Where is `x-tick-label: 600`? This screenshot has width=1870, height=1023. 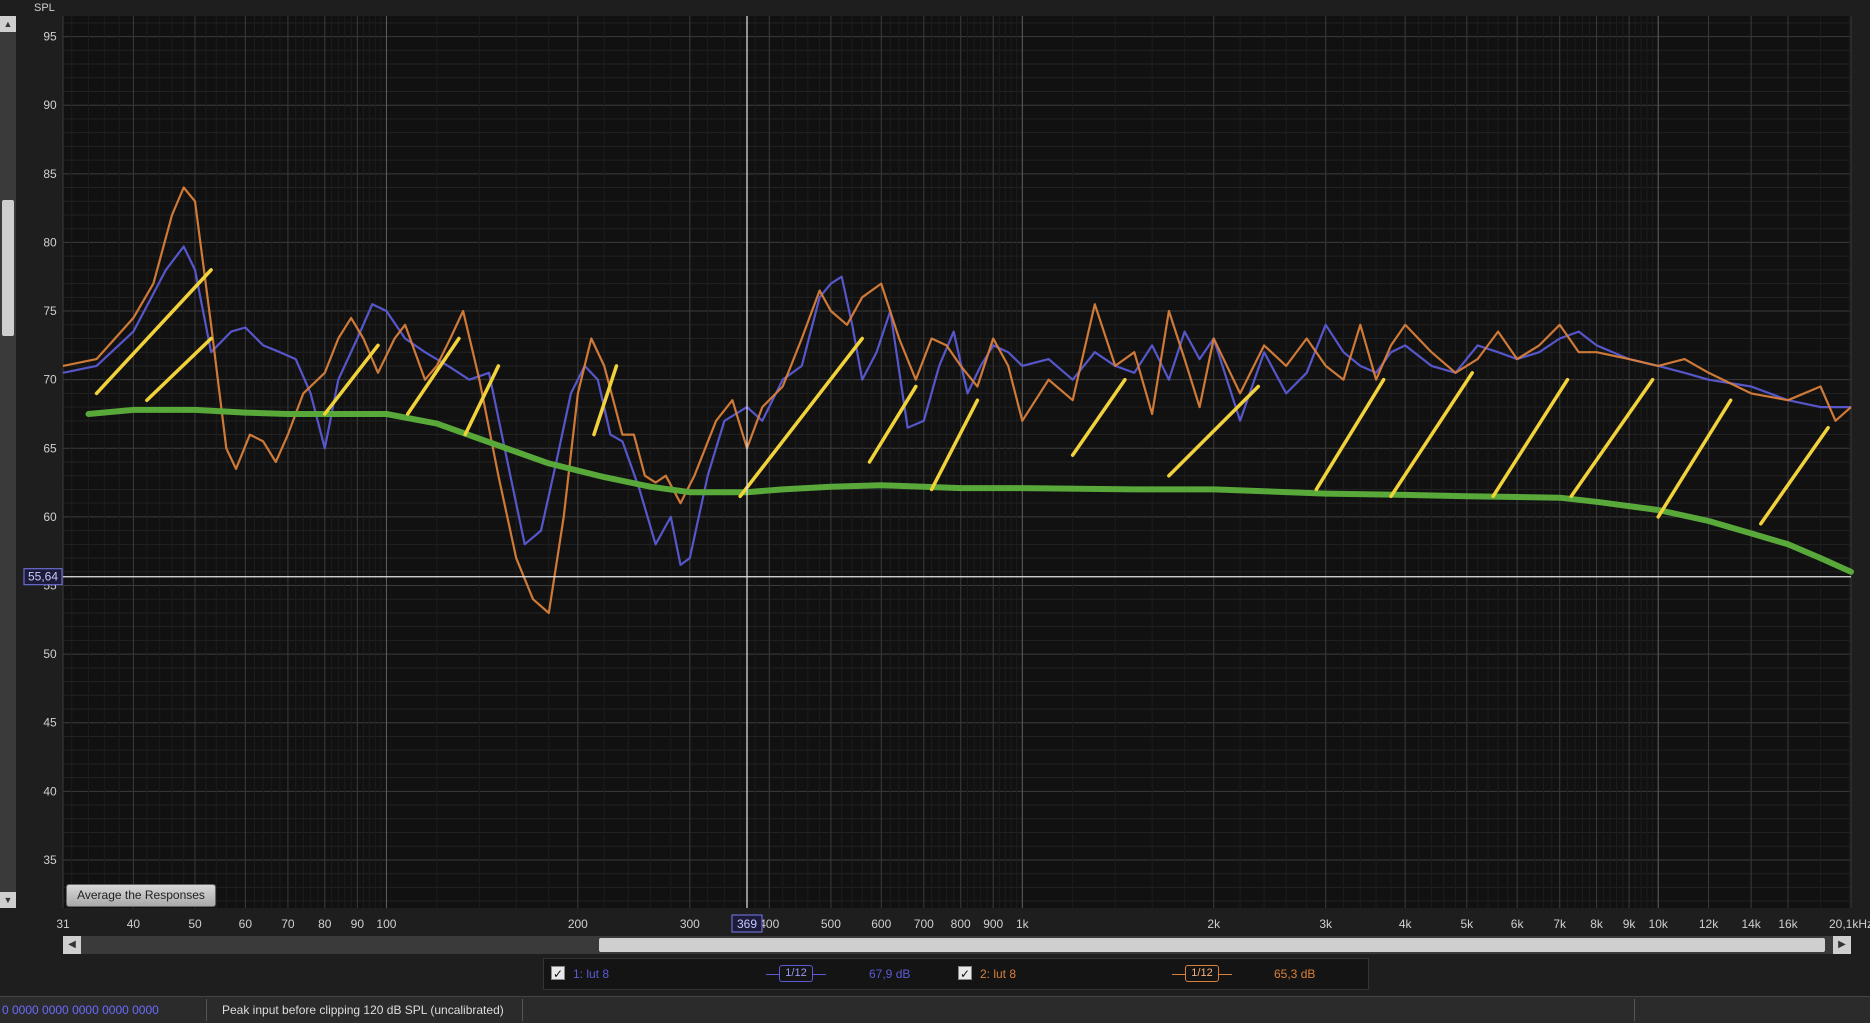
x-tick-label: 600 is located at coordinates (881, 924).